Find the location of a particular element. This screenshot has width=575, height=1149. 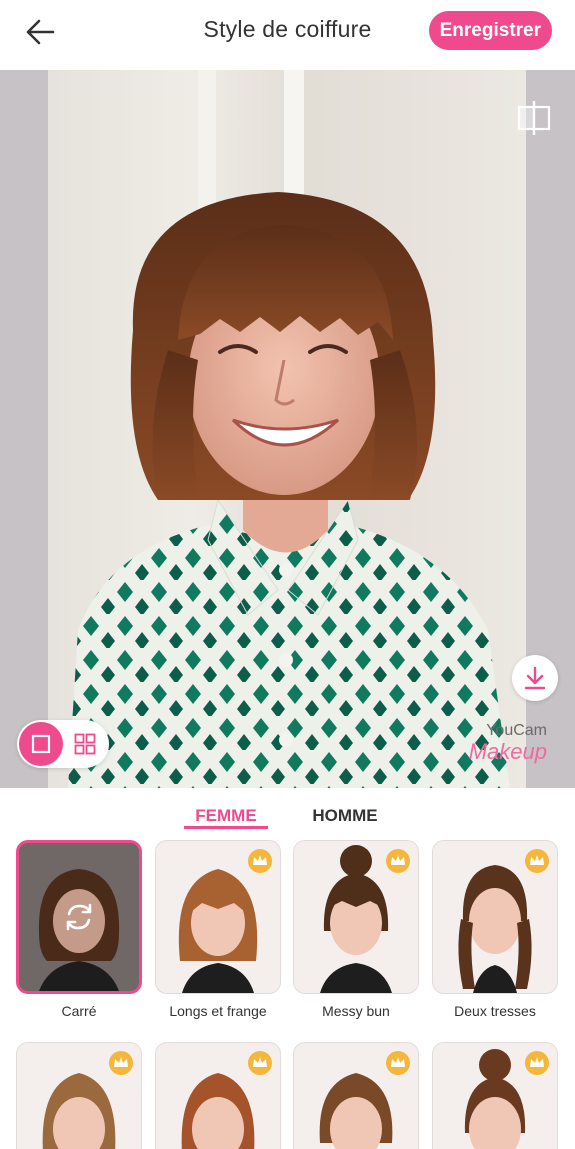

save-button: Enregistrer is located at coordinates (490, 30).